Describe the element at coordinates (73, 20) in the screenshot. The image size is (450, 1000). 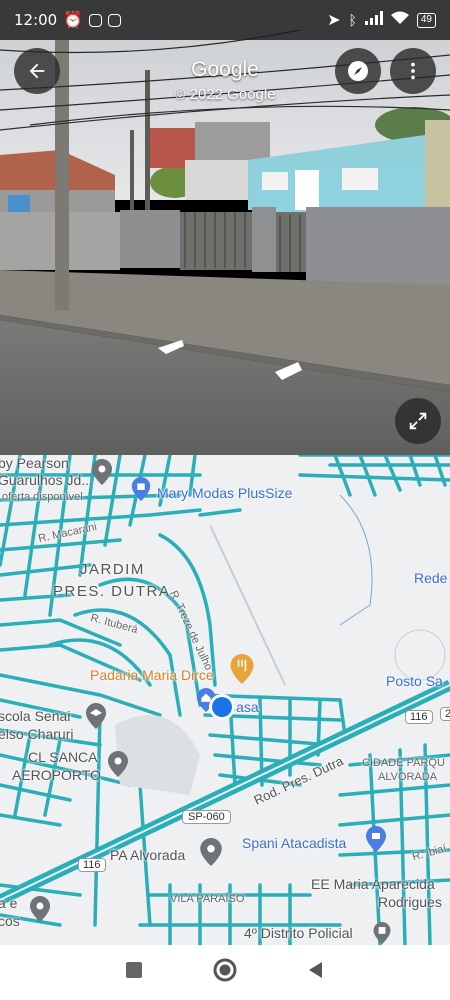
I see `alarm-icon: ⏰` at that location.